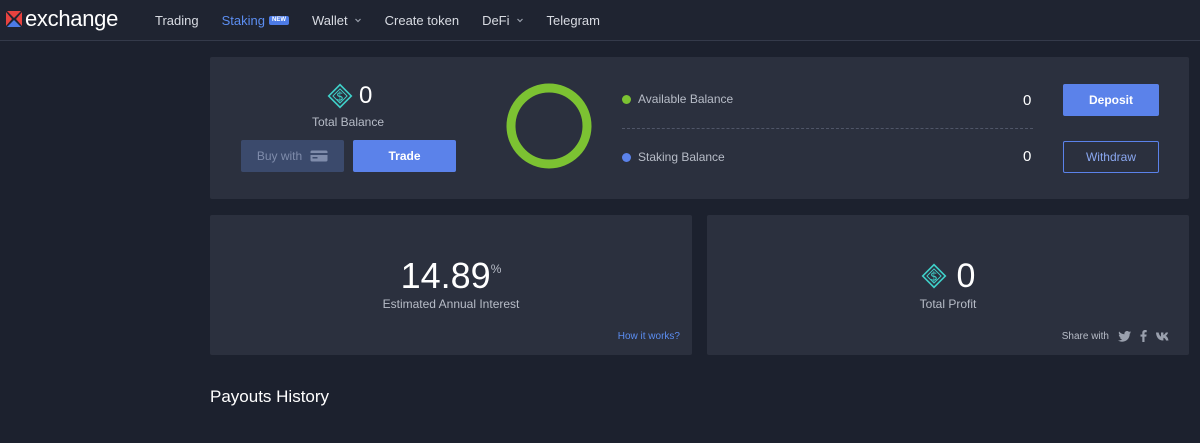 Image resolution: width=1200 pixels, height=443 pixels. I want to click on nav-trading: Trading, so click(177, 20).